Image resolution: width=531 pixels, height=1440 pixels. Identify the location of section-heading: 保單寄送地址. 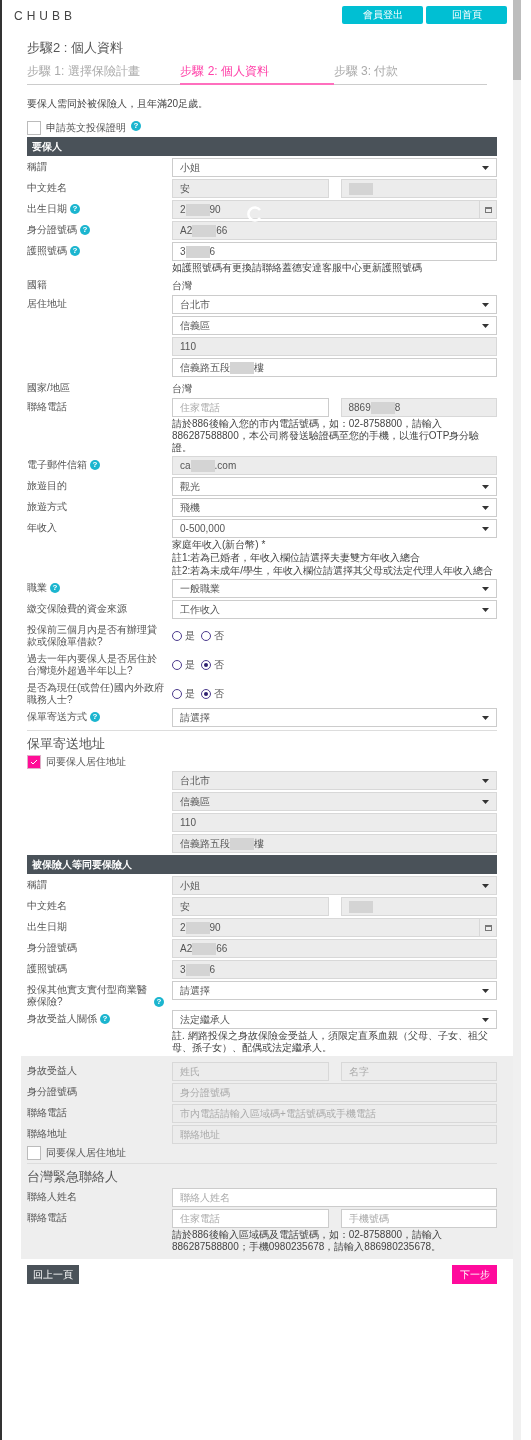
(66, 744).